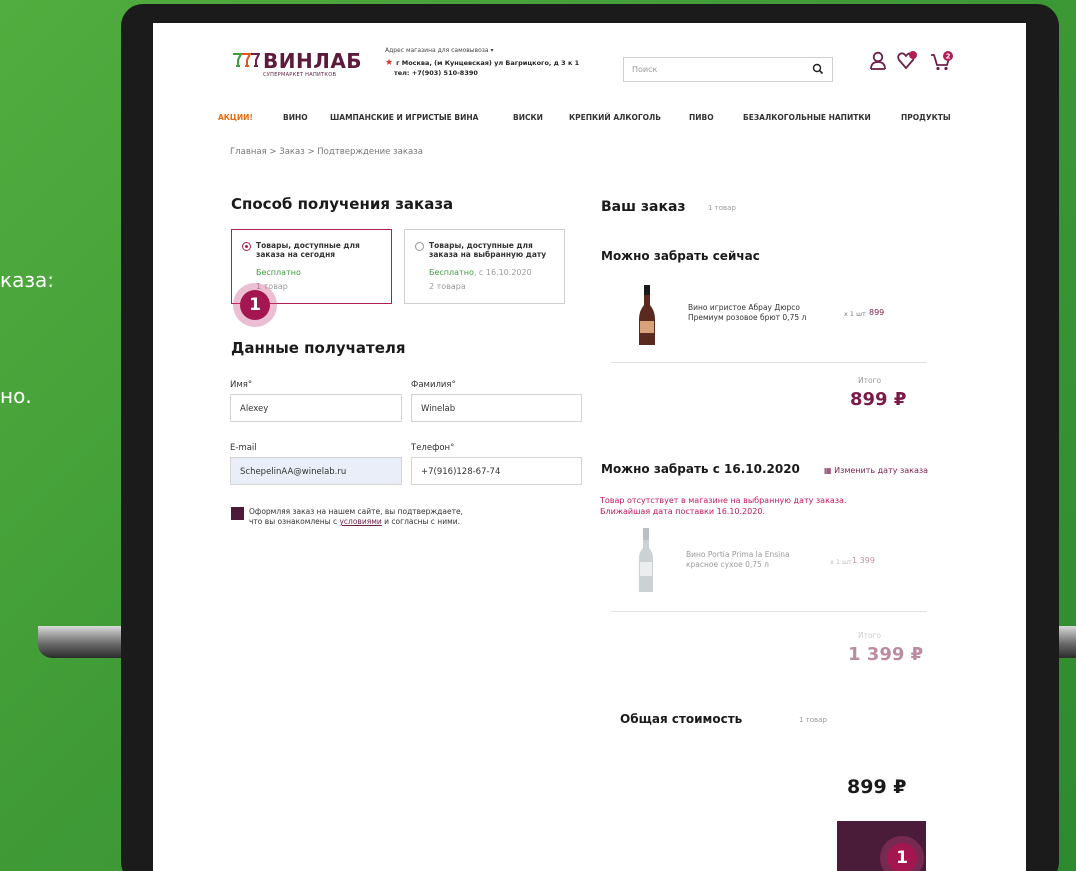 This screenshot has width=1076, height=871. I want to click on bottle-rose-image, so click(647, 315).